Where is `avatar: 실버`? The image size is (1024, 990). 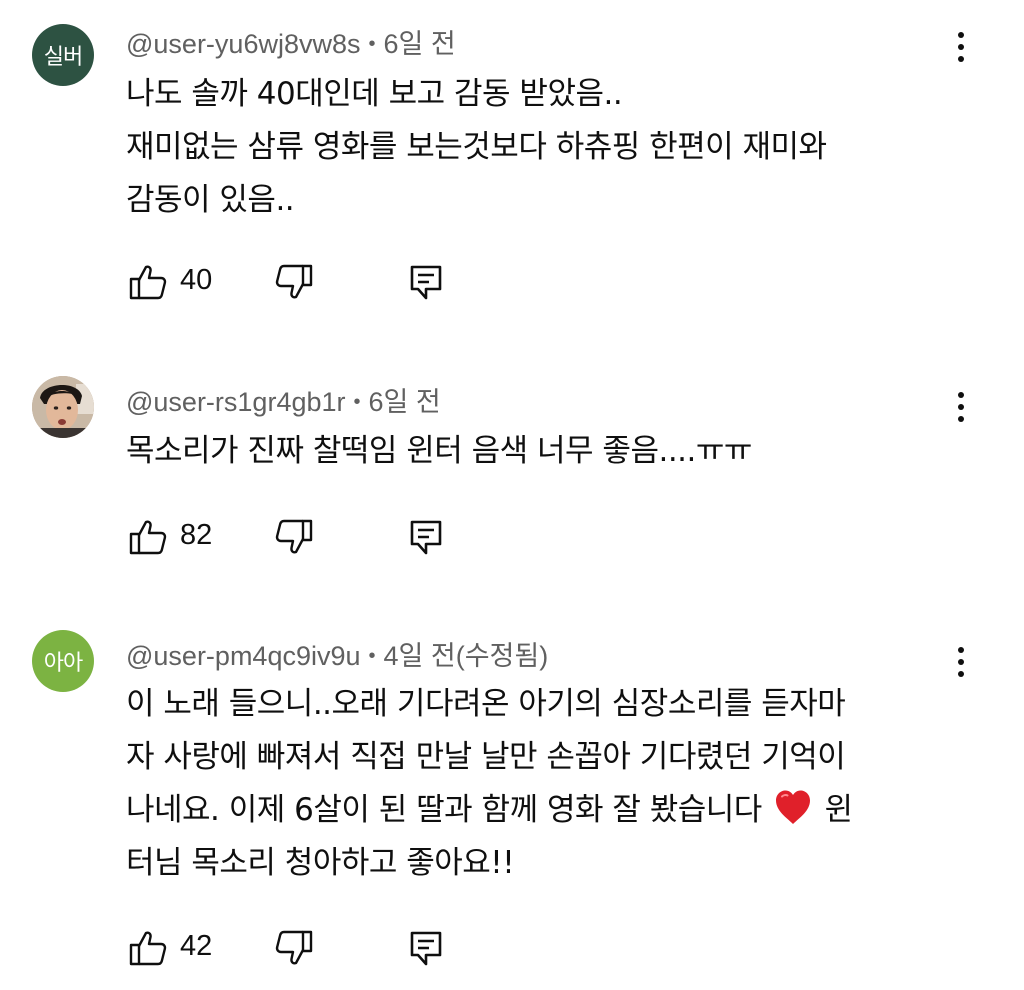 avatar: 실버 is located at coordinates (63, 55).